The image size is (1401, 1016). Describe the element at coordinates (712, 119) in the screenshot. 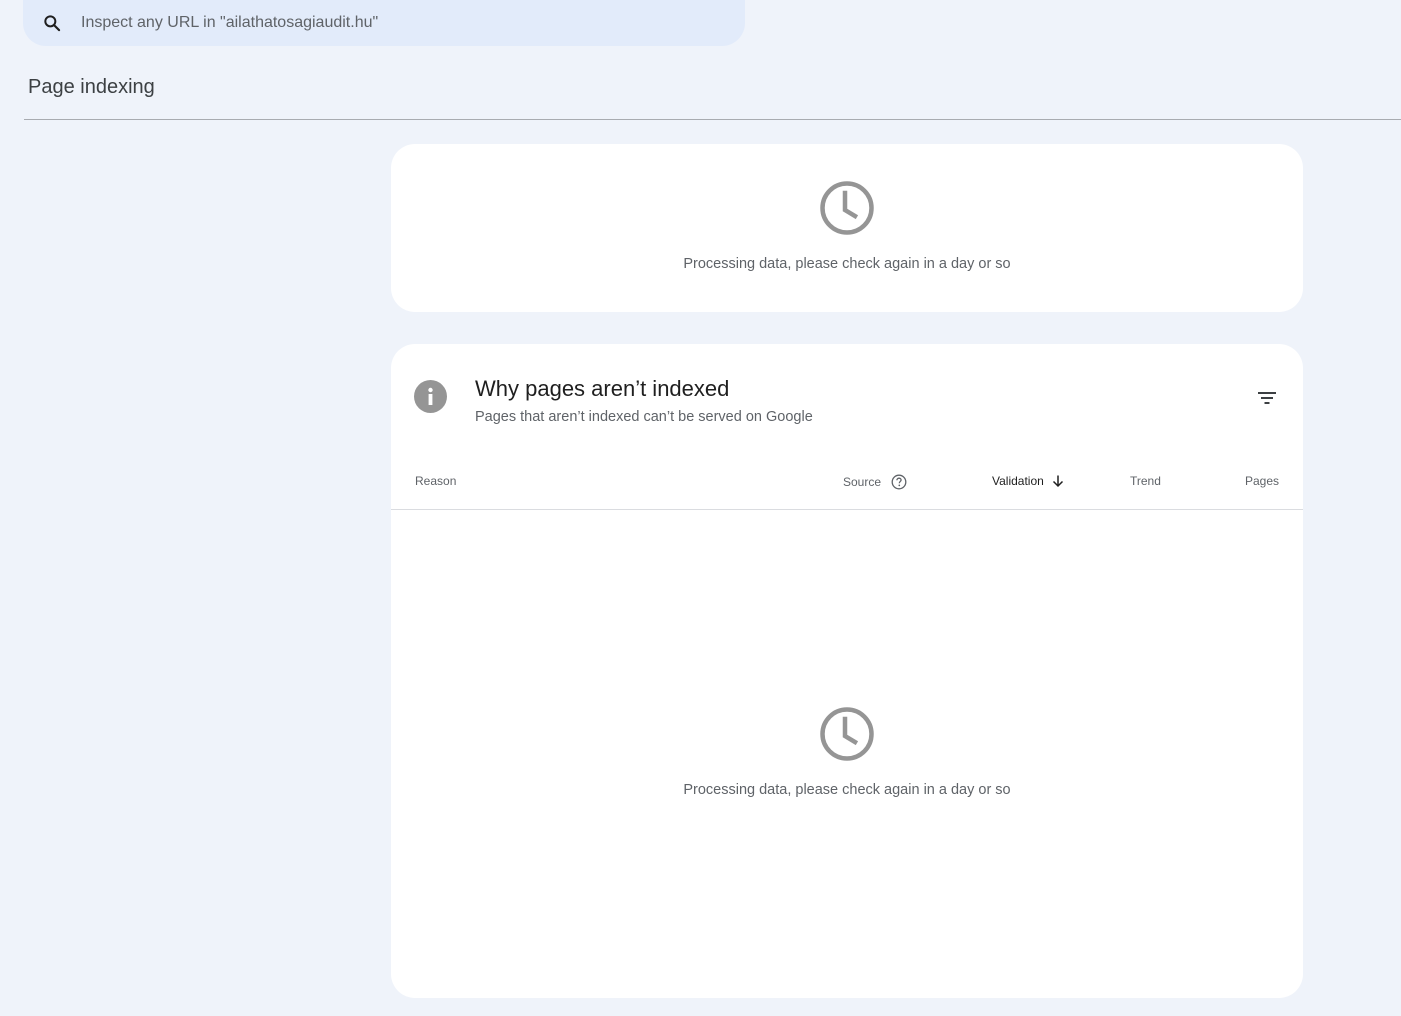

I see `title-divider` at that location.